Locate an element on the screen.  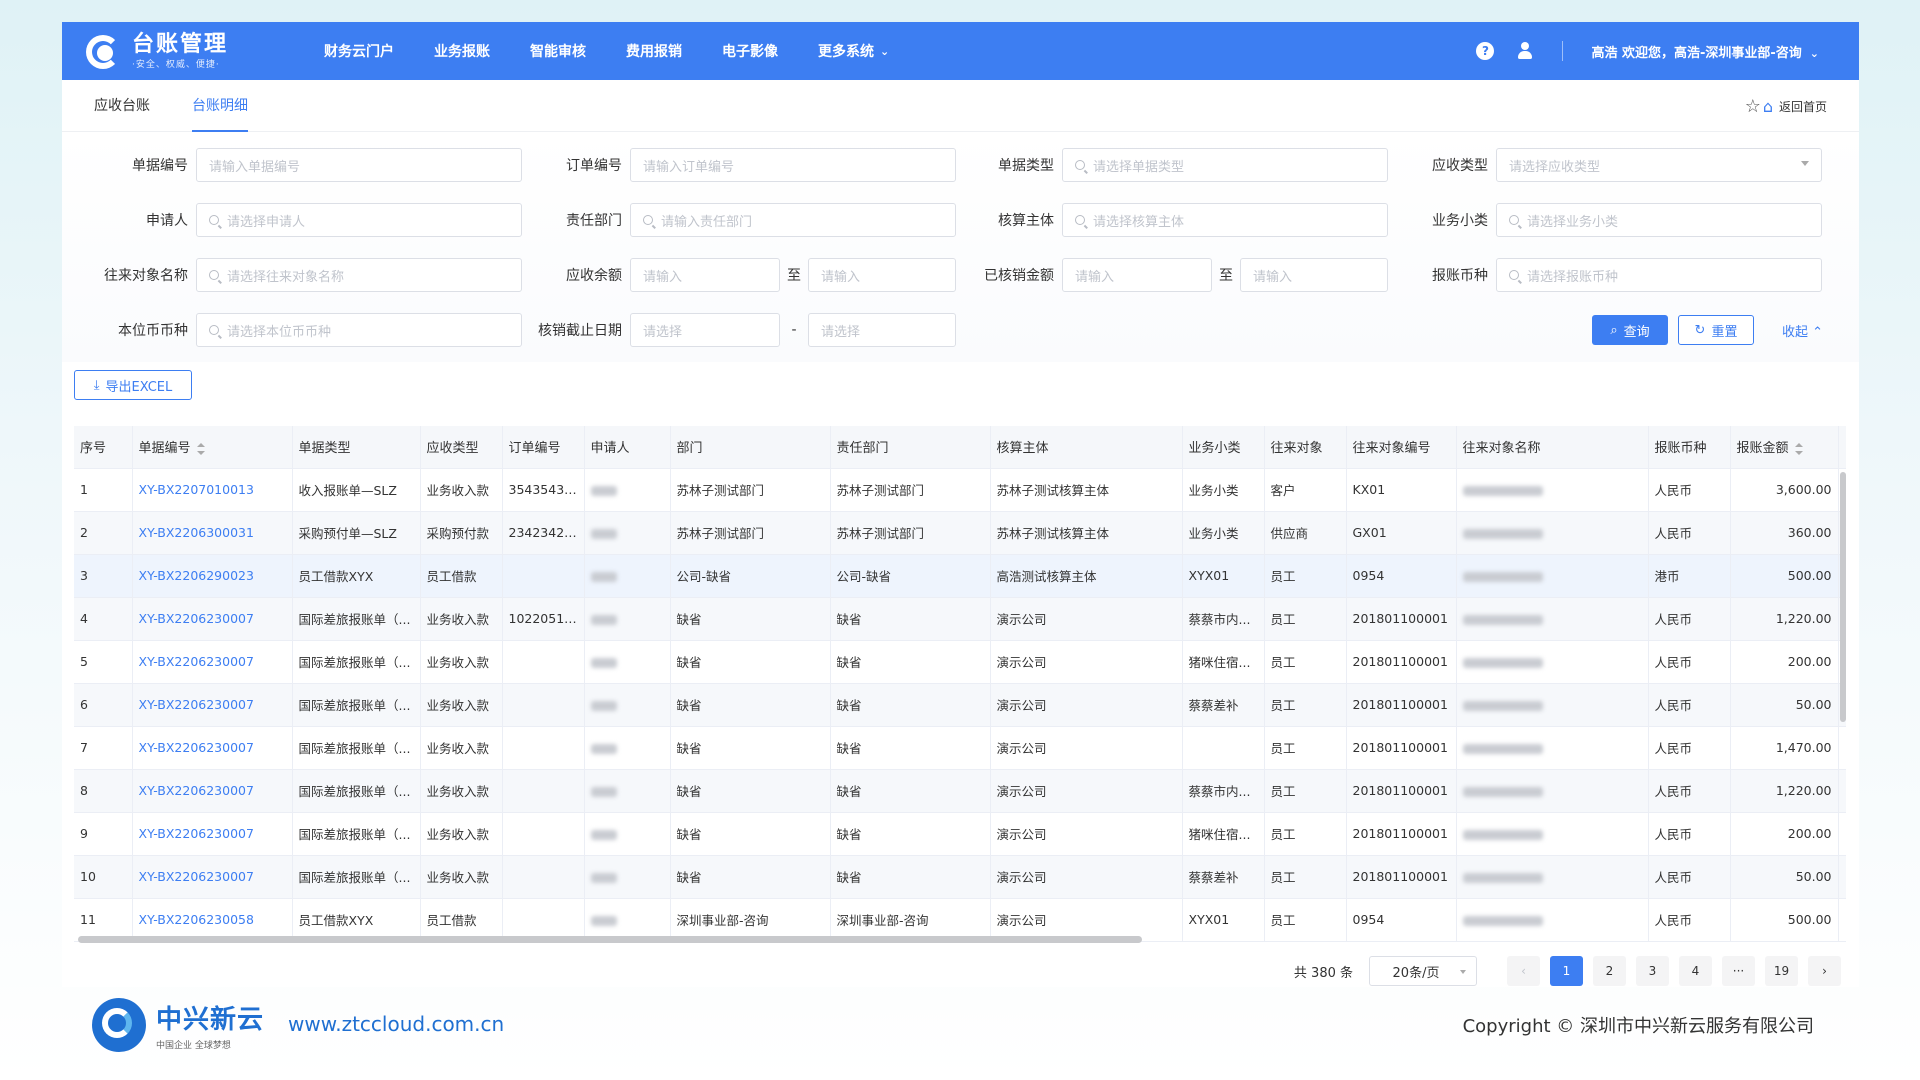
collapse-toggle: 收起 ⌃ is located at coordinates (1802, 330).